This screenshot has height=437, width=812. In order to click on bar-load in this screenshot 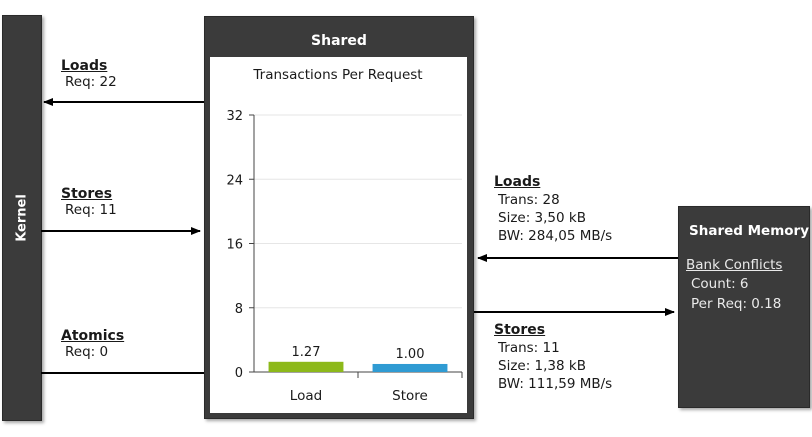, I will do `click(306, 366)`.